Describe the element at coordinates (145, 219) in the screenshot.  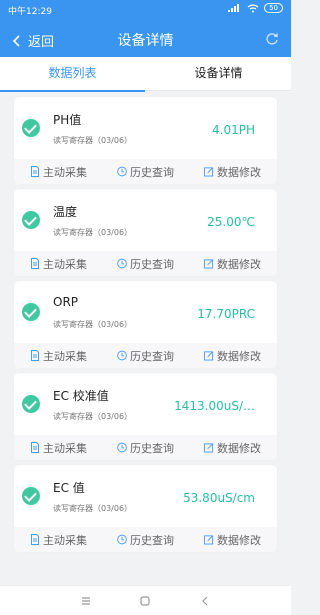
I see `item-row: 温度 读写寄存器（03/06） 25.00℃` at that location.